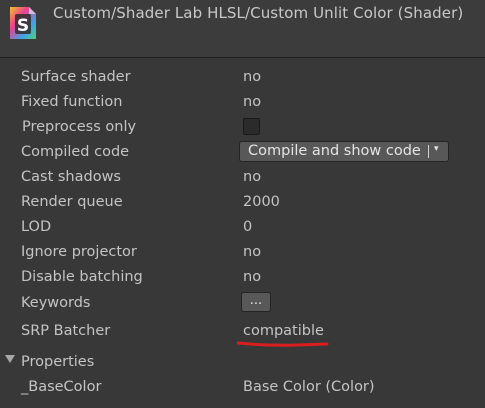 The image size is (485, 408). Describe the element at coordinates (10, 359) in the screenshot. I see `foldout-arrow-down-icon` at that location.